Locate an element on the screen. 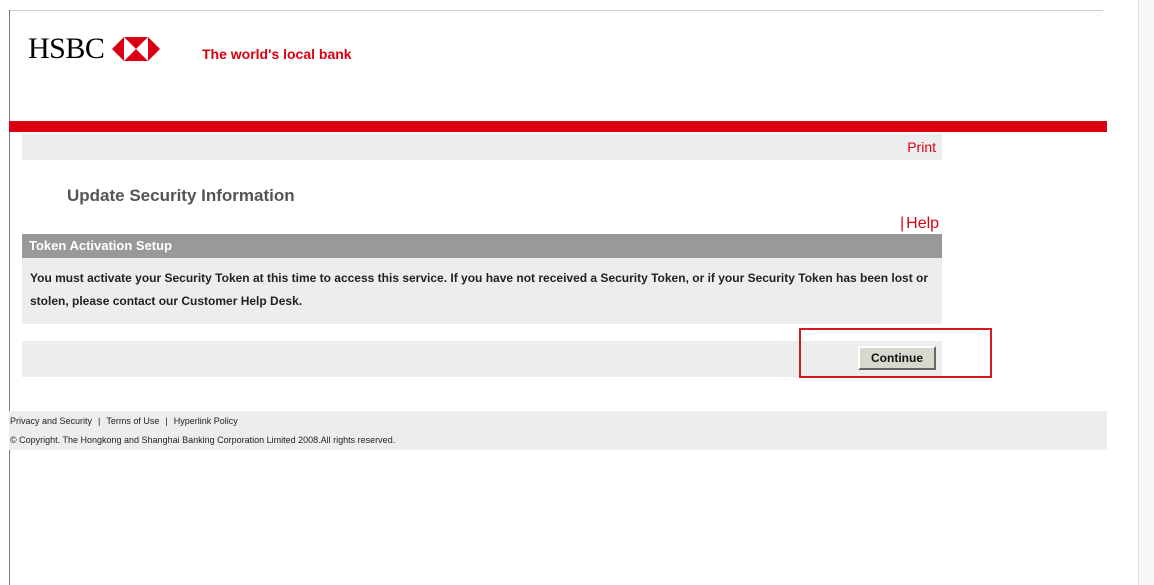 The height and width of the screenshot is (585, 1154). logo-wordmark: HSBC is located at coordinates (66, 48).